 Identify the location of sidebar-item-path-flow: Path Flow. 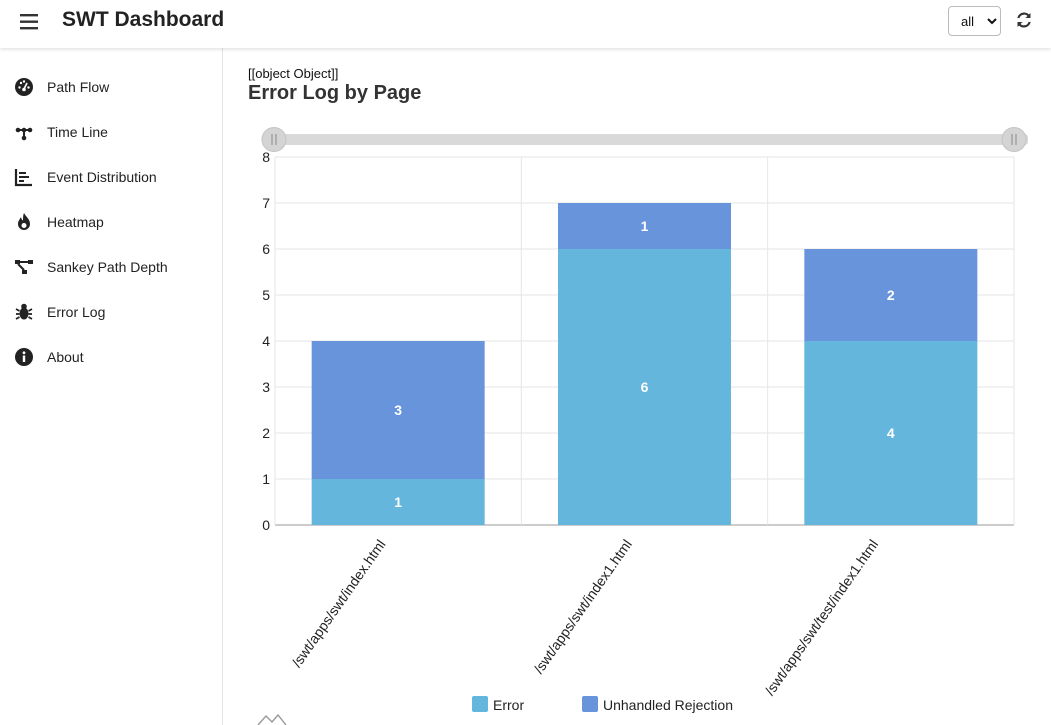
(111, 88).